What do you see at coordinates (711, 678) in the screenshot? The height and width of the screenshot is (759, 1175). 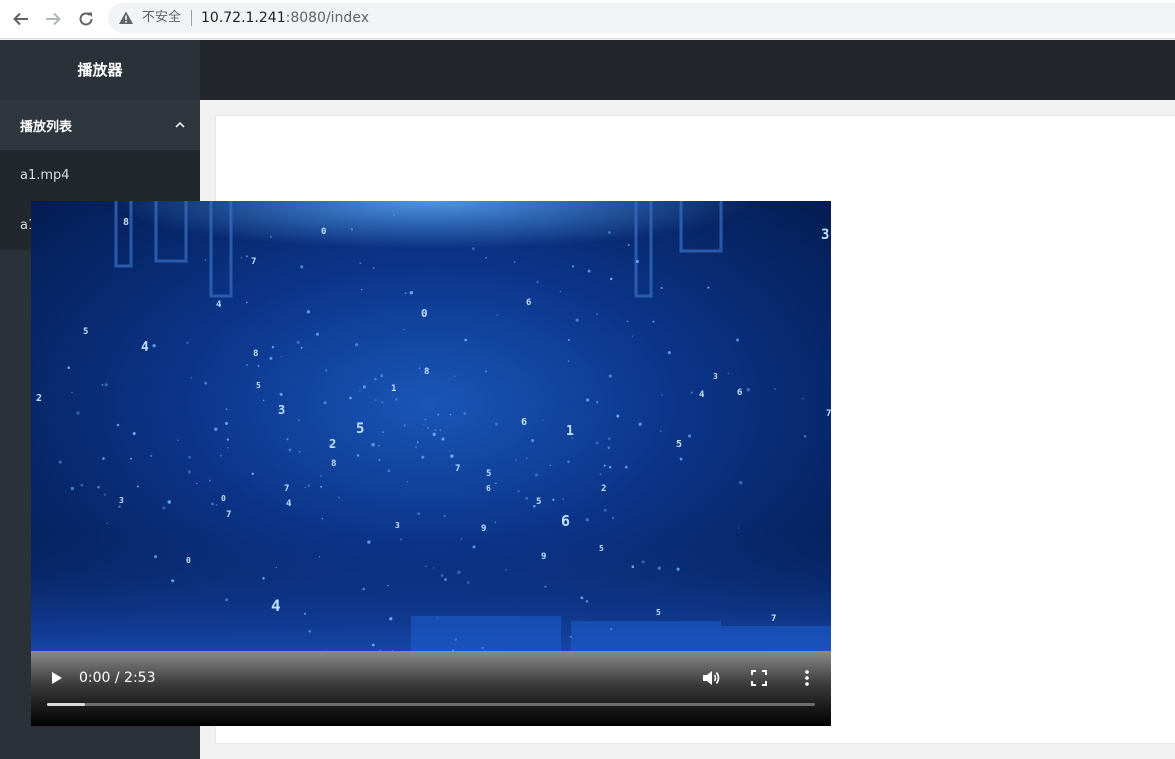 I see `volume-icon` at bounding box center [711, 678].